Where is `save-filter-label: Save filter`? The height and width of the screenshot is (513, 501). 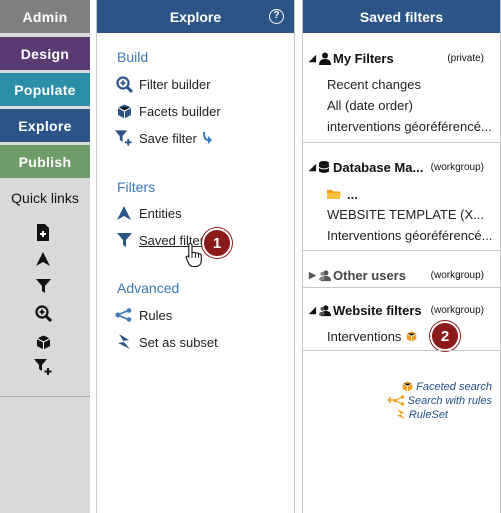
save-filter-label: Save filter is located at coordinates (168, 138).